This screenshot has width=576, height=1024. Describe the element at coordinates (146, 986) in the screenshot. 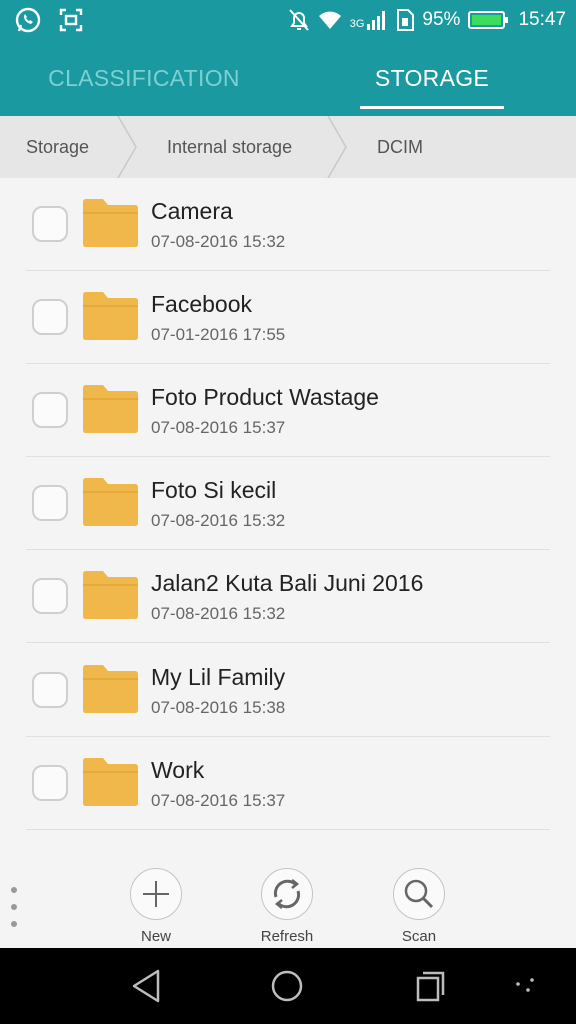

I see `back-icon` at that location.